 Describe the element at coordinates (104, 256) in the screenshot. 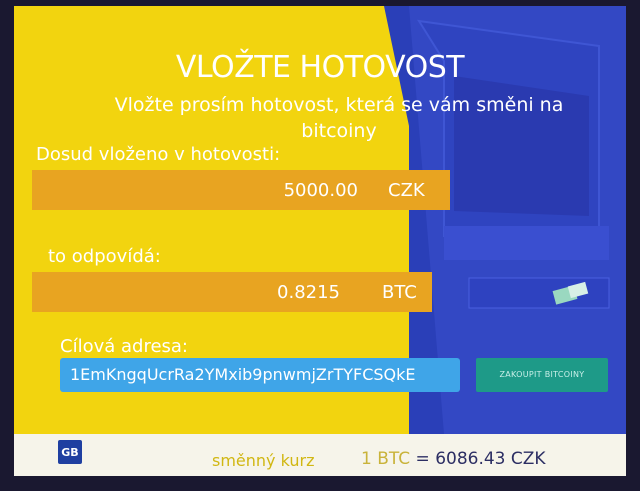

I see `equivalent-label: to odpovídá:` at that location.